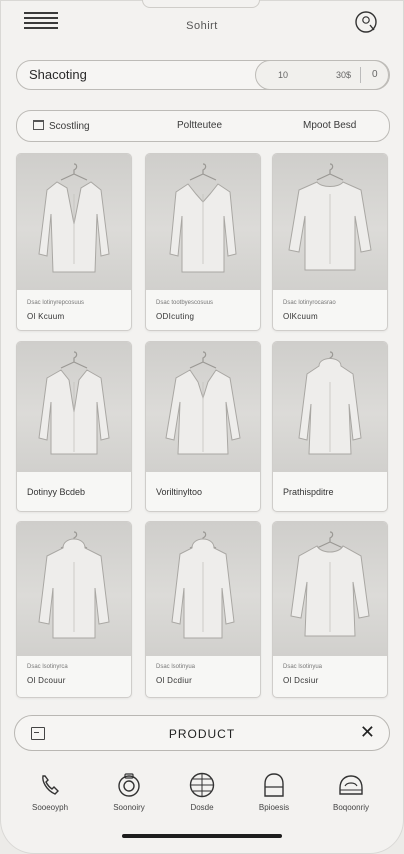 The width and height of the screenshot is (404, 854). What do you see at coordinates (185, 303) in the screenshot?
I see `product-meta: Dsac tootbyescosuus` at bounding box center [185, 303].